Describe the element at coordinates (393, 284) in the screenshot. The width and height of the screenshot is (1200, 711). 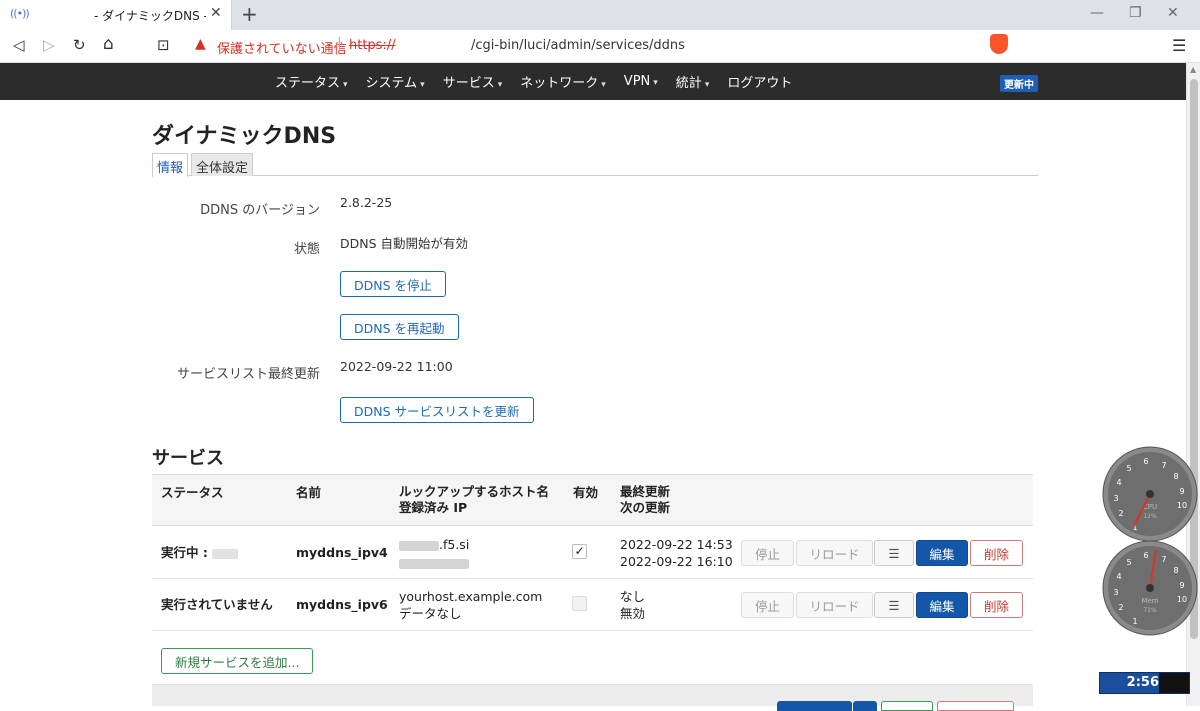
I see `stop-ddns-button: DDNS を停止` at that location.